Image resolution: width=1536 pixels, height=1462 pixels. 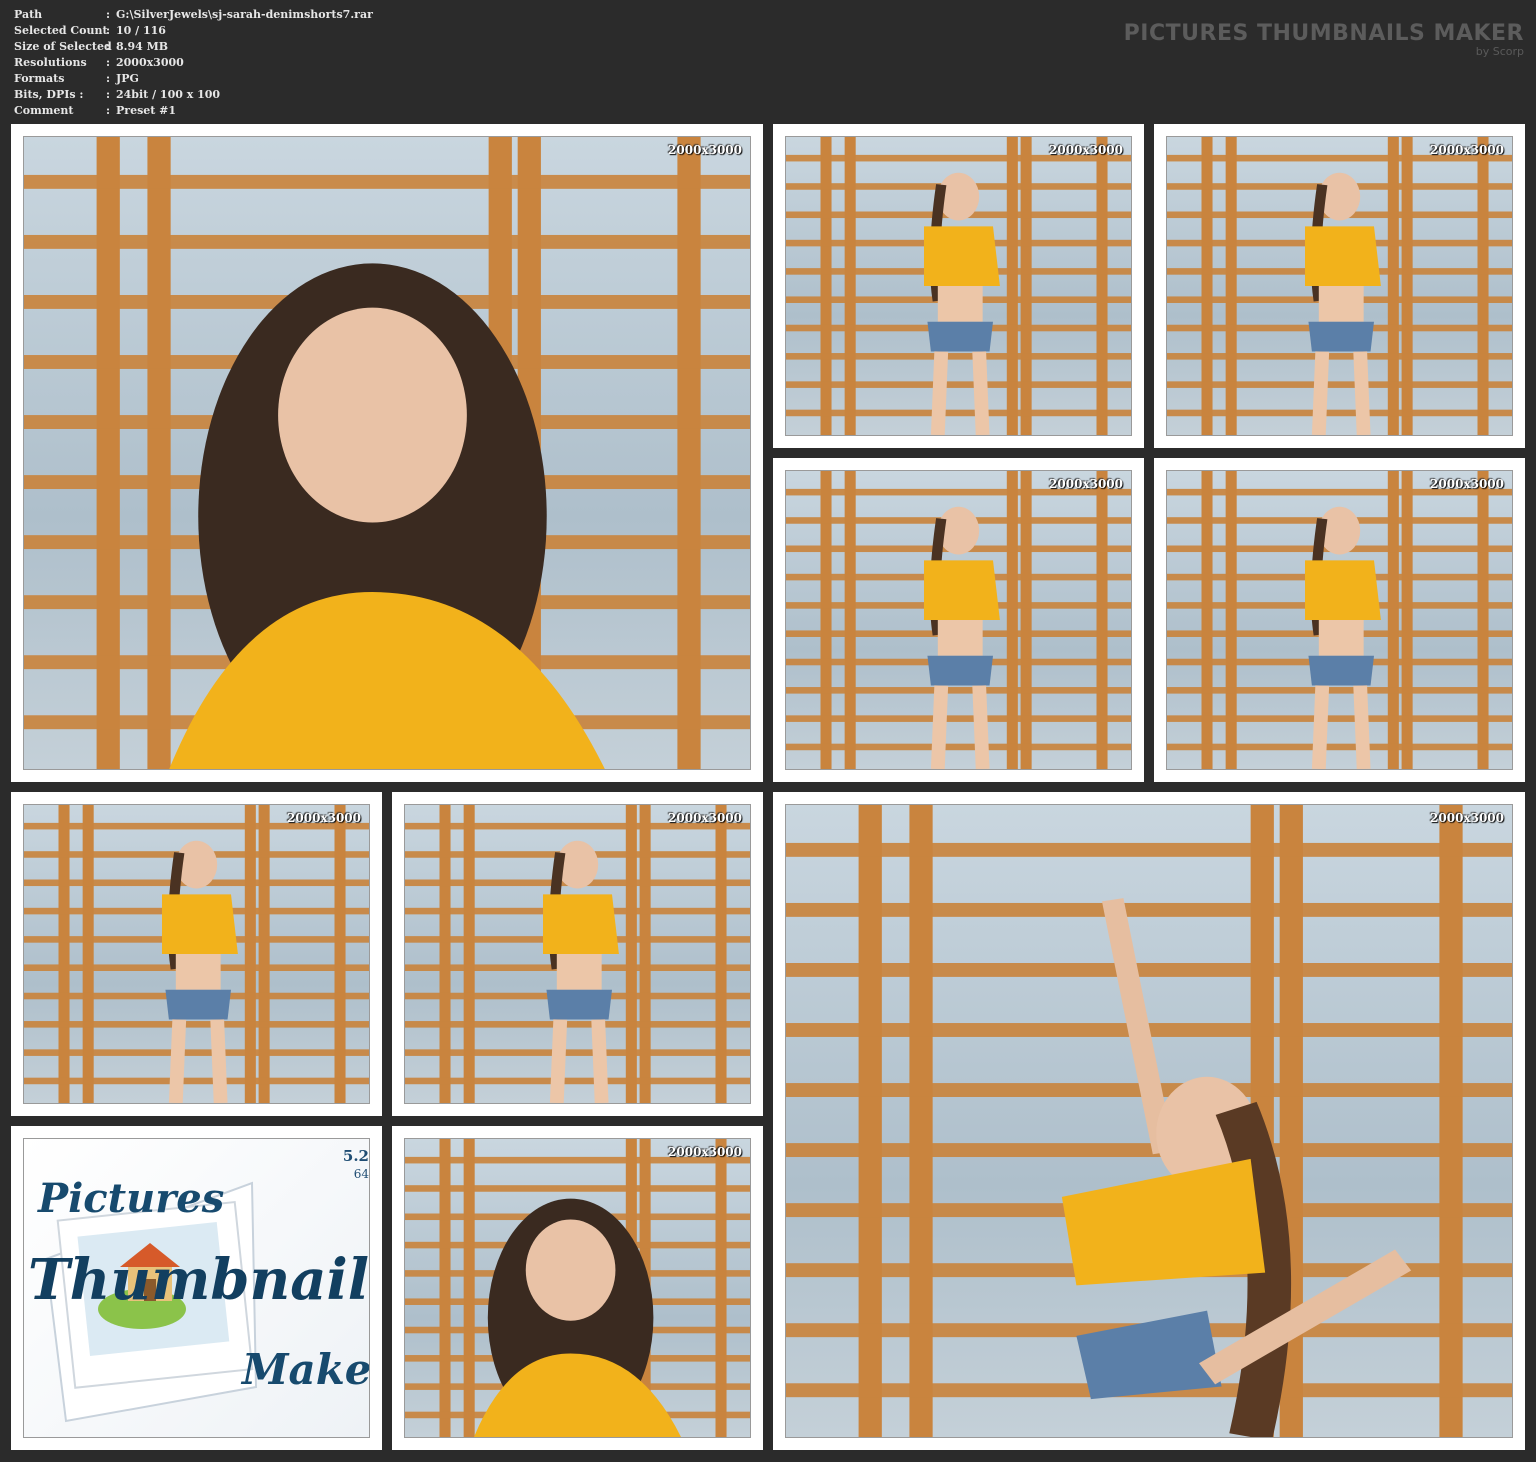 I want to click on info-row-bits-dpis: Bits, DPIs ::24bit / 100 x 100, so click(x=193, y=95).